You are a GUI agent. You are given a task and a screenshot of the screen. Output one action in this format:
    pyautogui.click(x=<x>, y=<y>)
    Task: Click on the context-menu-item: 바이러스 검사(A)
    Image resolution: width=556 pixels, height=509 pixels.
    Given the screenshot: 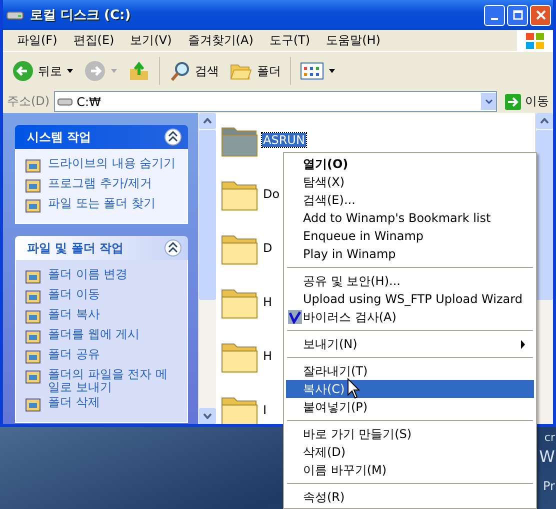 What is the action you would take?
    pyautogui.click(x=410, y=317)
    